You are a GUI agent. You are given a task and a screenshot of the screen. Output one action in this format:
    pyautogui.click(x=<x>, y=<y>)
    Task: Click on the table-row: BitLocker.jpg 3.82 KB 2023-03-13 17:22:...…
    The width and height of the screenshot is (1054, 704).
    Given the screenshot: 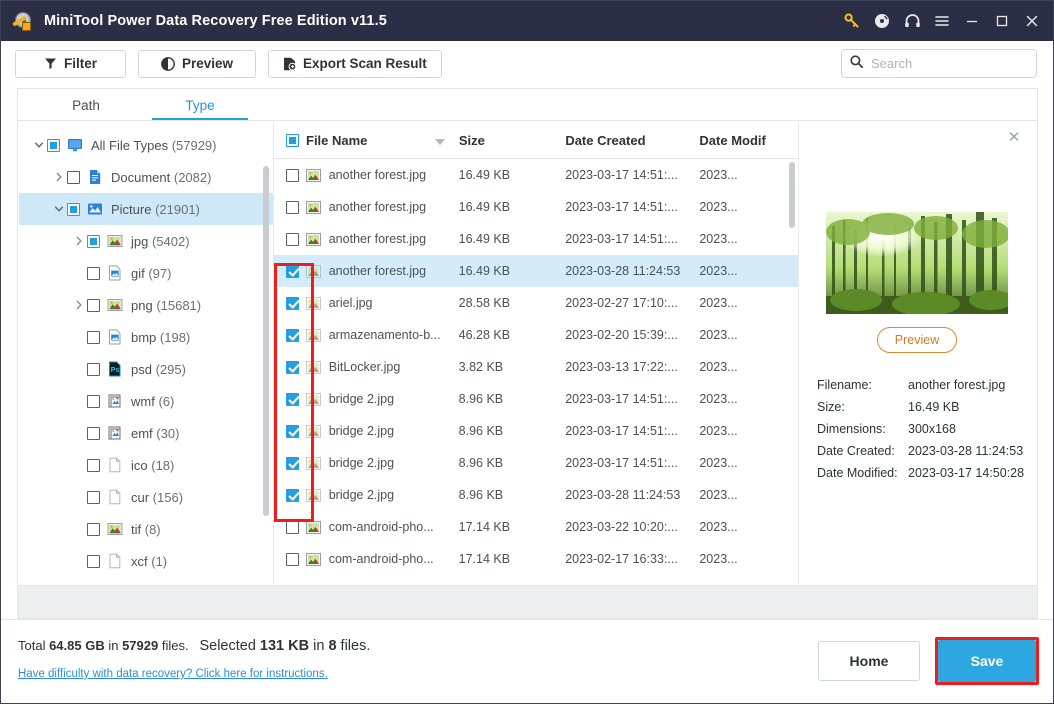 What is the action you would take?
    pyautogui.click(x=536, y=367)
    